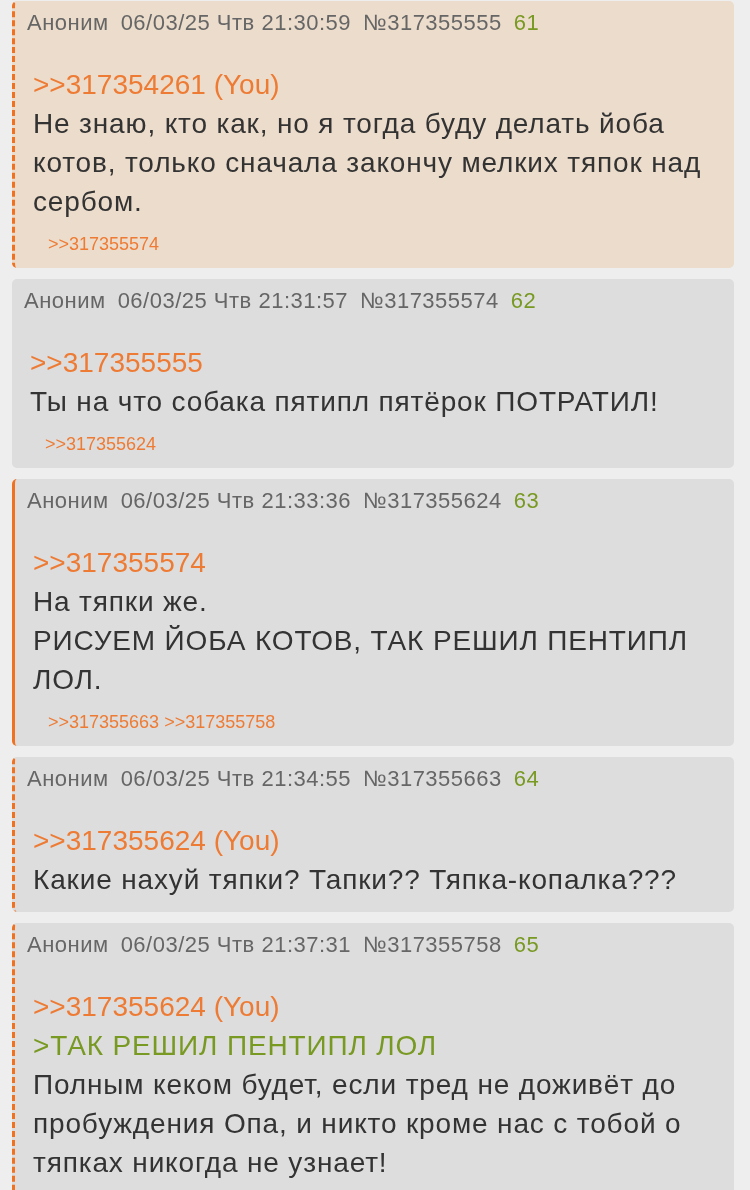 The width and height of the screenshot is (750, 1190). I want to click on backlink: >>317355663, so click(104, 722).